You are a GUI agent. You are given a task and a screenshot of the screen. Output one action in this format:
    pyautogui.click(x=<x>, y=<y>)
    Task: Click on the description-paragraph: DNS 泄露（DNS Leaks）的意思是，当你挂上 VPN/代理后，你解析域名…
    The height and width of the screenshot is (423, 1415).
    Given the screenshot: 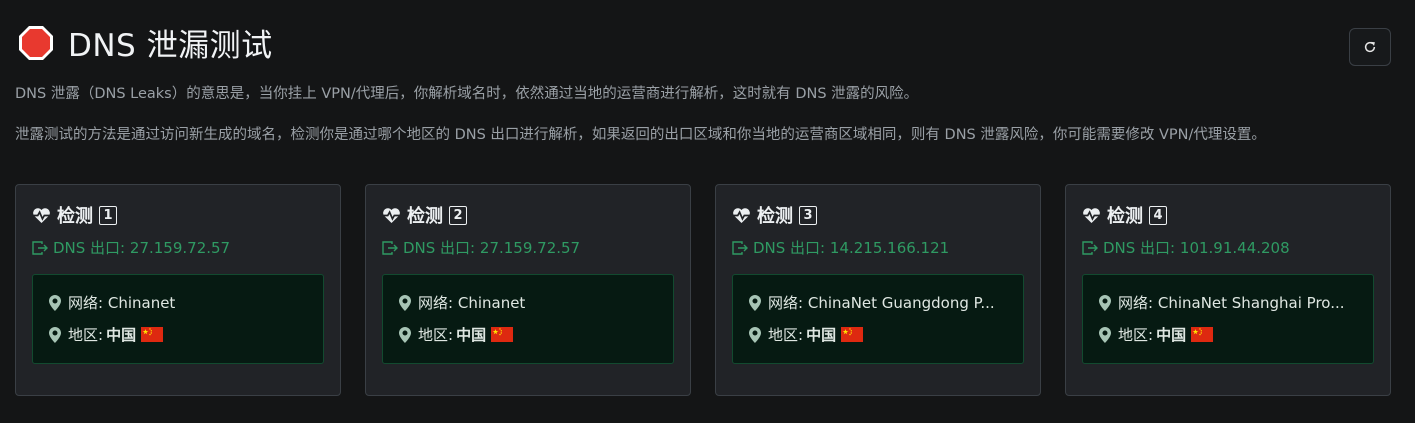 What is the action you would take?
    pyautogui.click(x=467, y=94)
    